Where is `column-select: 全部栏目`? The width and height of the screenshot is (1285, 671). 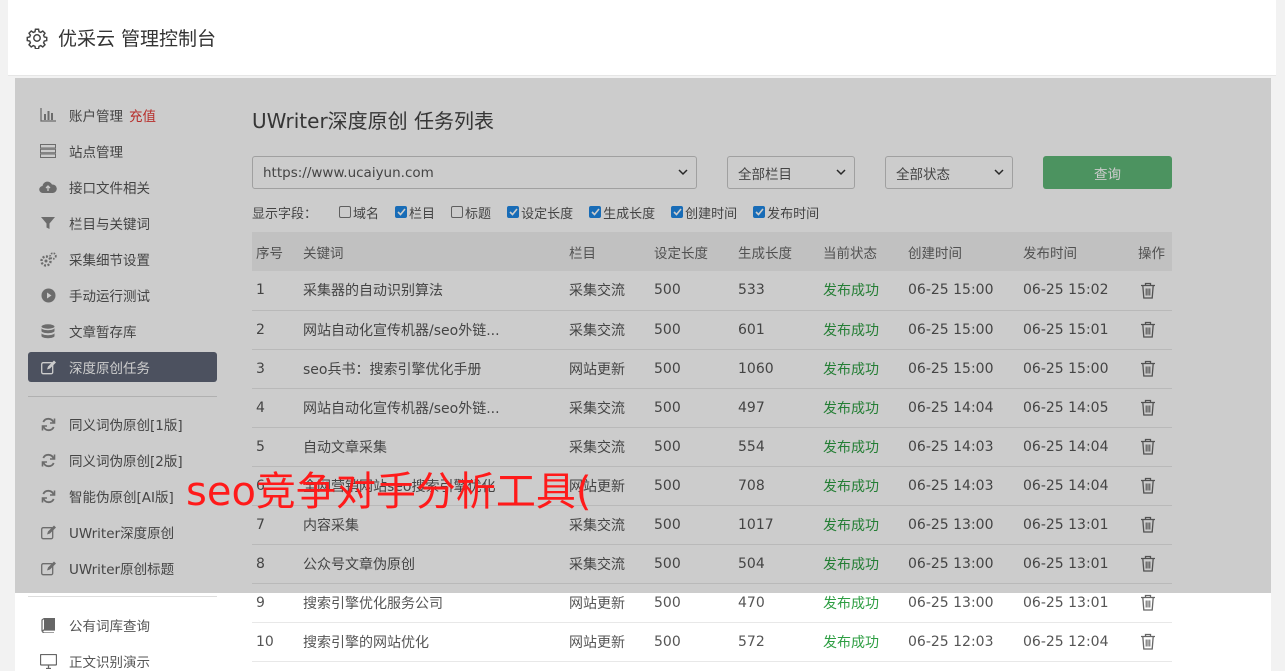 column-select: 全部栏目 is located at coordinates (791, 172).